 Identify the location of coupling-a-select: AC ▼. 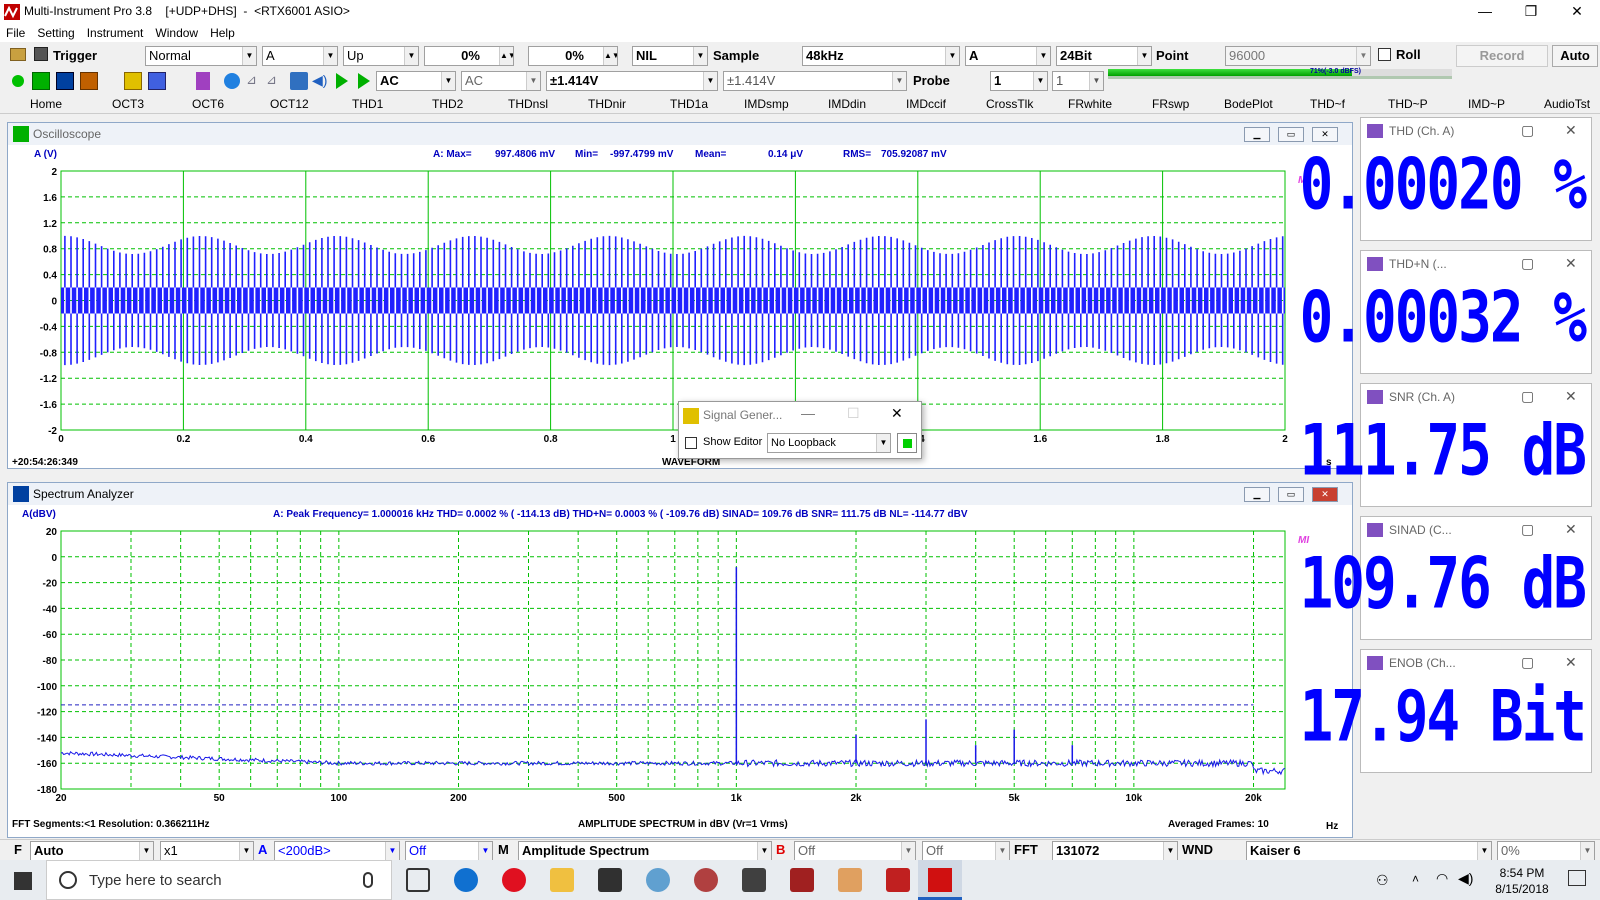
(416, 81).